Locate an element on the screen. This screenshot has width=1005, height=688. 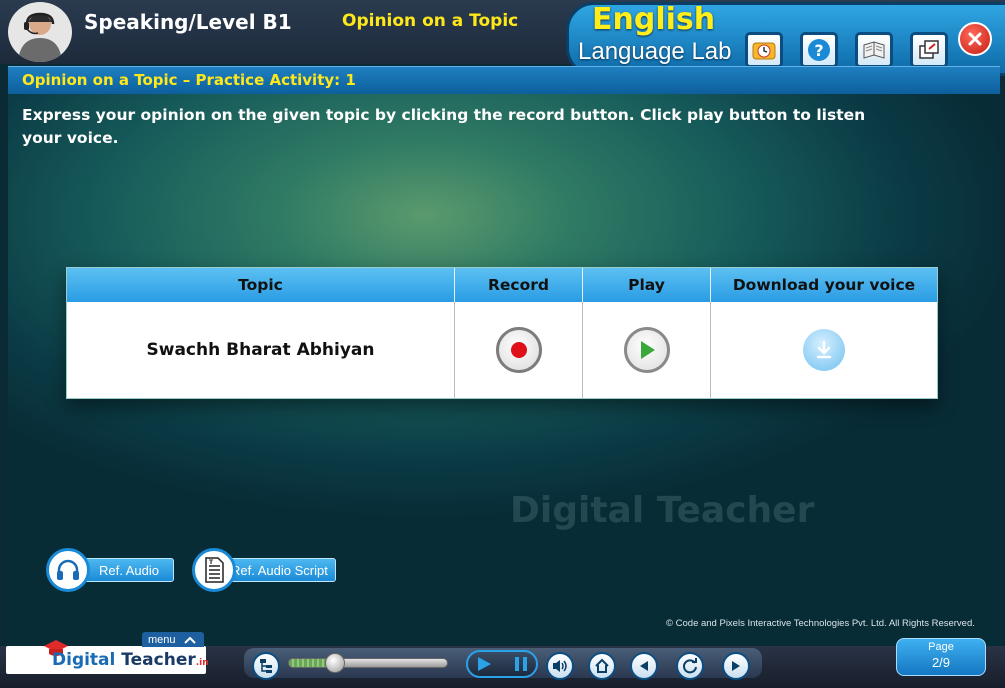
header-topic: Topic is located at coordinates (261, 285).